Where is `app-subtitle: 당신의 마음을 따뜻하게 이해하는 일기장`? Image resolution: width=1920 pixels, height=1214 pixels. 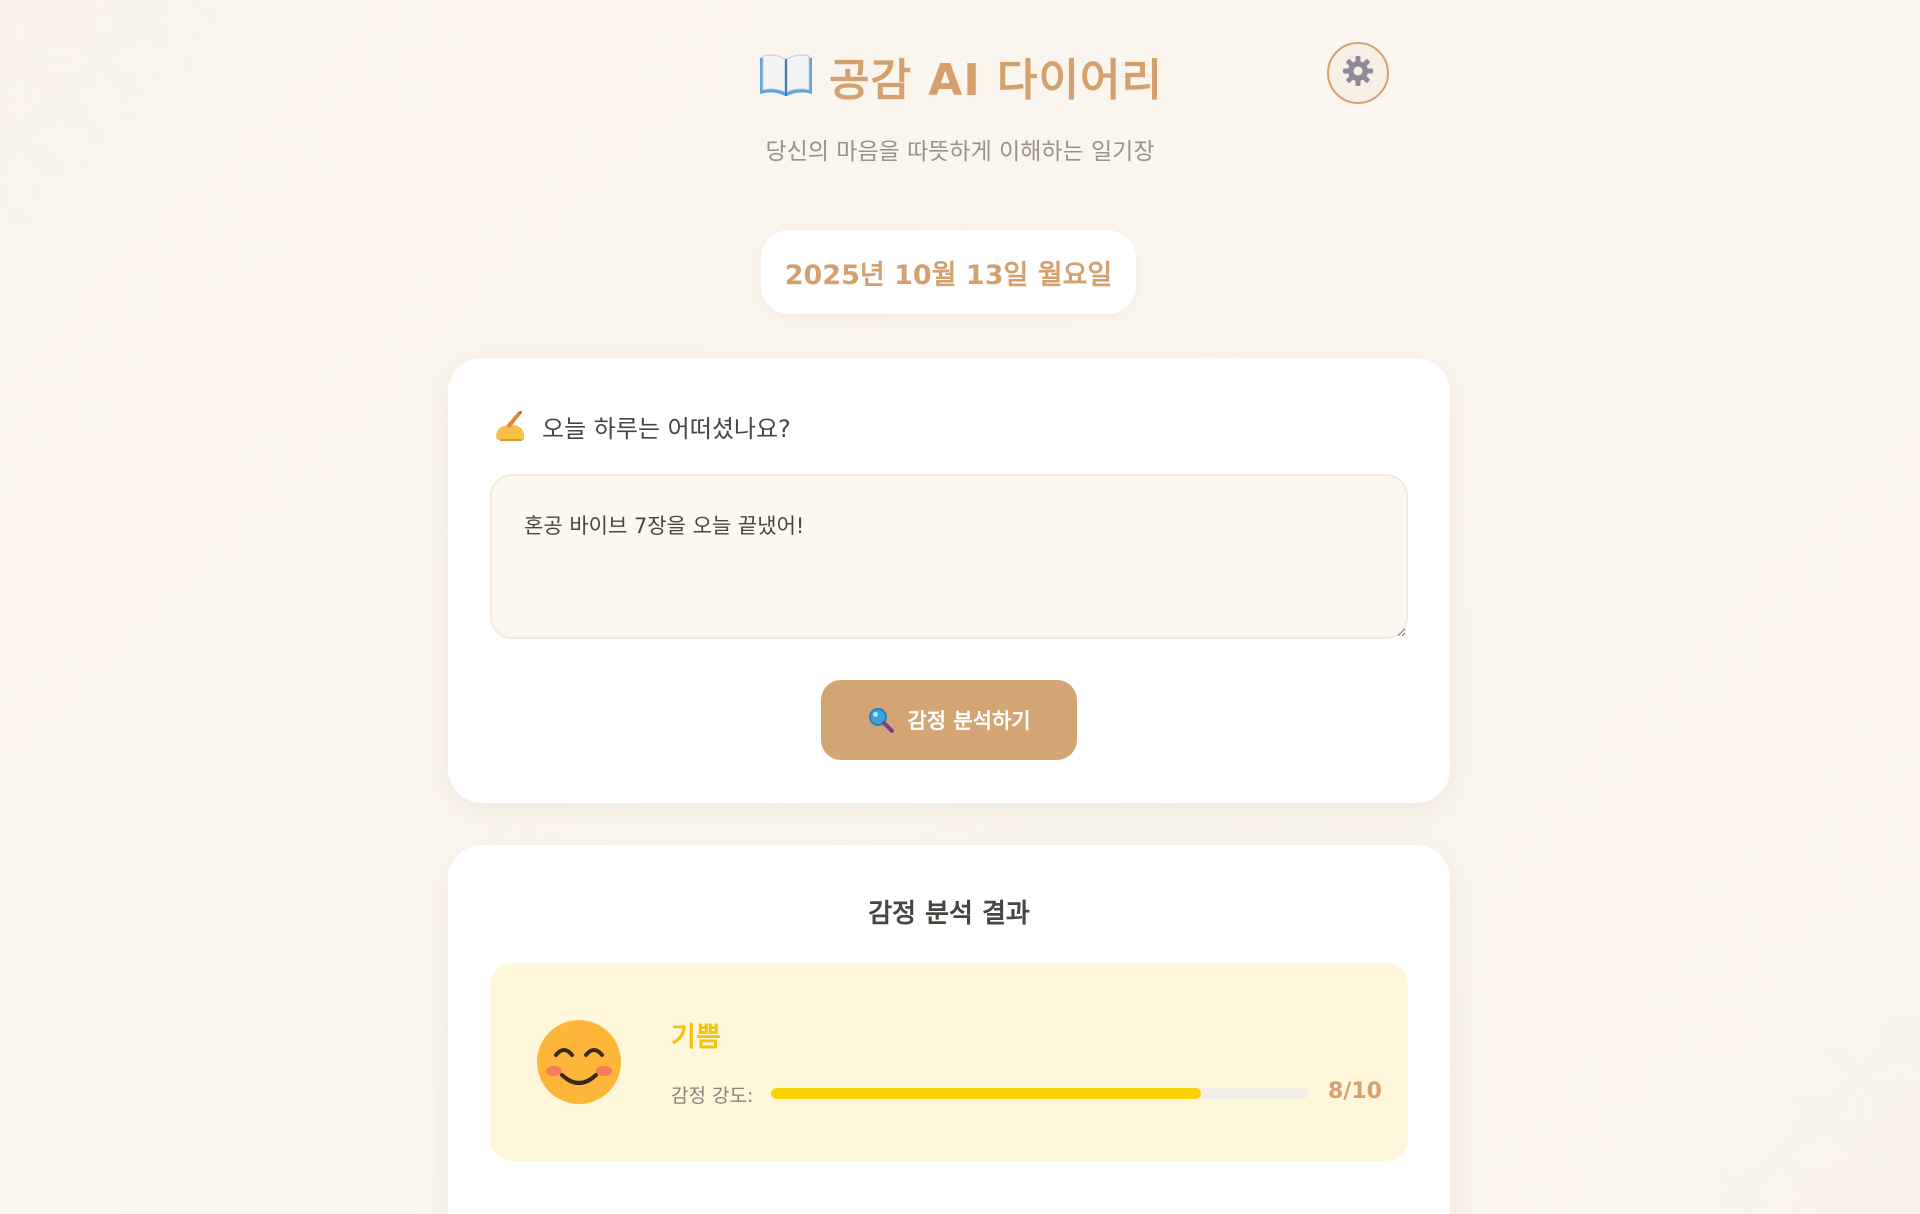 app-subtitle: 당신의 마음을 따뜻하게 이해하는 일기장 is located at coordinates (960, 152).